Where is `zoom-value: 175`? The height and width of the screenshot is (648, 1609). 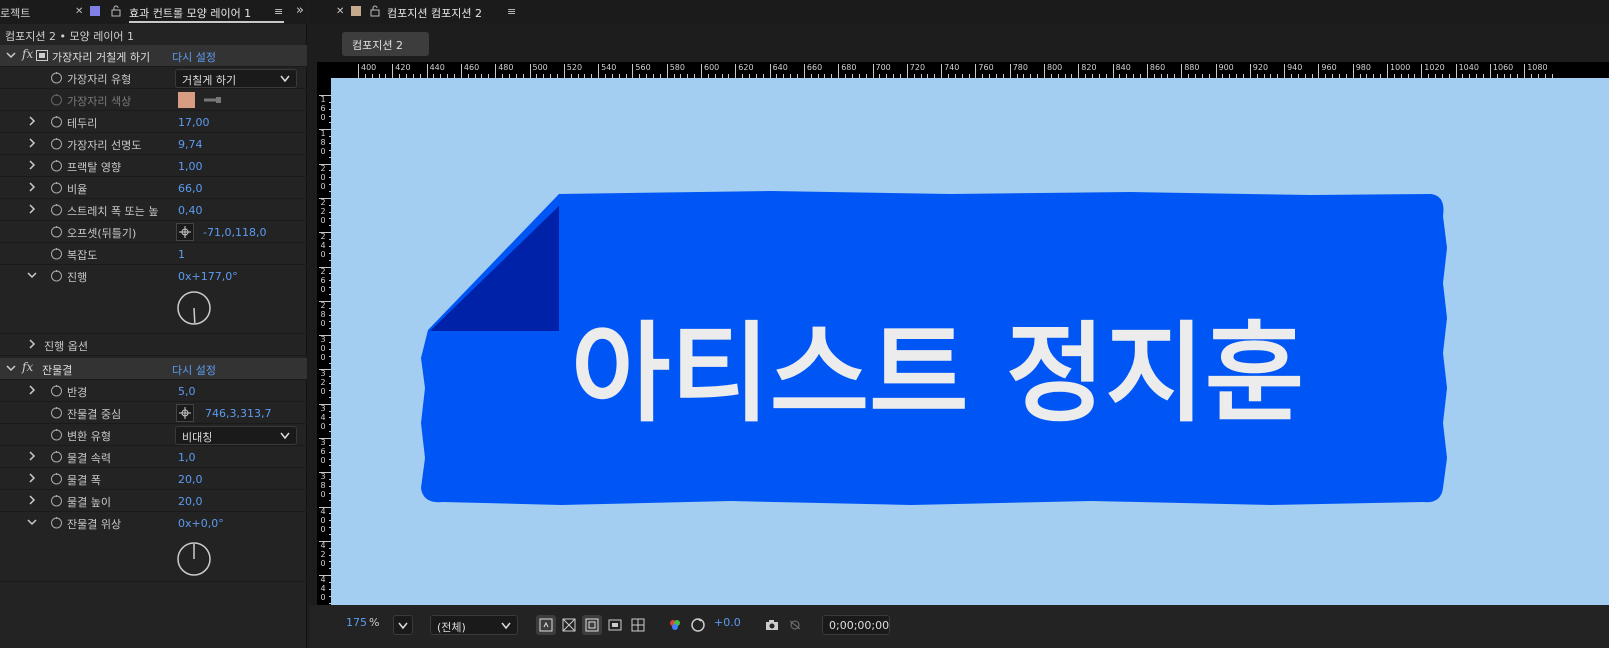
zoom-value: 175 is located at coordinates (356, 622).